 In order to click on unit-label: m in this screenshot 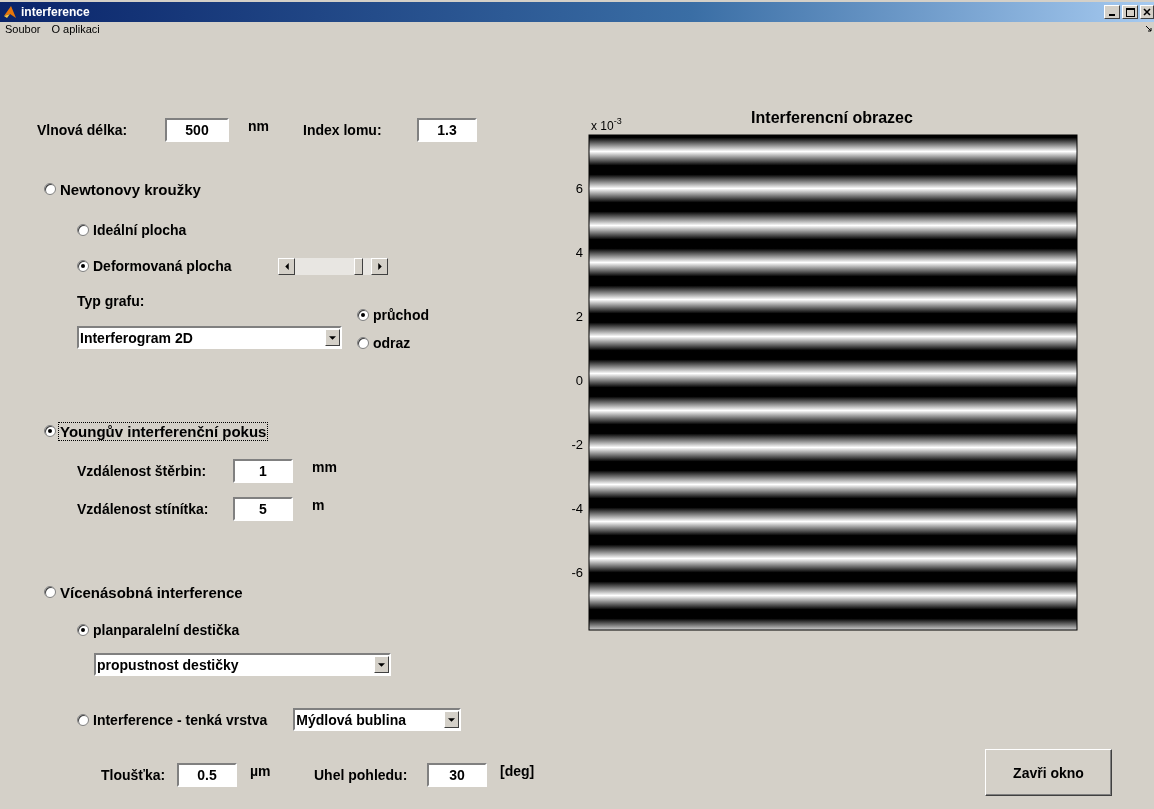, I will do `click(318, 505)`.